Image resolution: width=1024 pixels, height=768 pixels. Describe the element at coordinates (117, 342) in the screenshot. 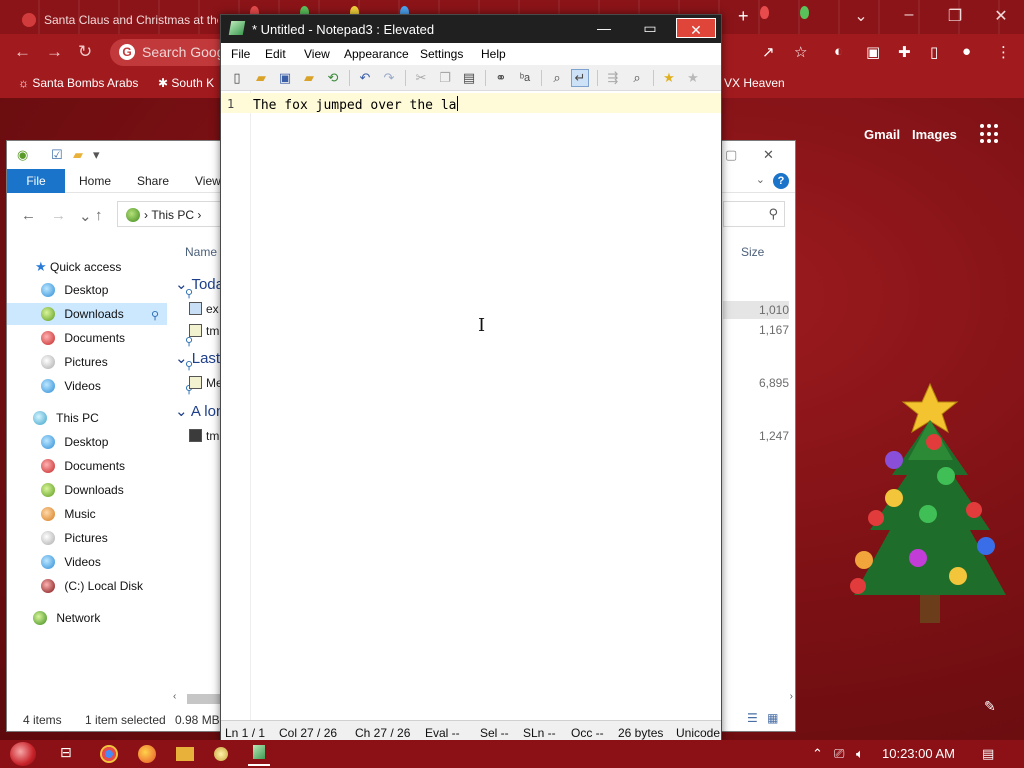

I see `nav-quick-documents: Documents ⚲` at that location.